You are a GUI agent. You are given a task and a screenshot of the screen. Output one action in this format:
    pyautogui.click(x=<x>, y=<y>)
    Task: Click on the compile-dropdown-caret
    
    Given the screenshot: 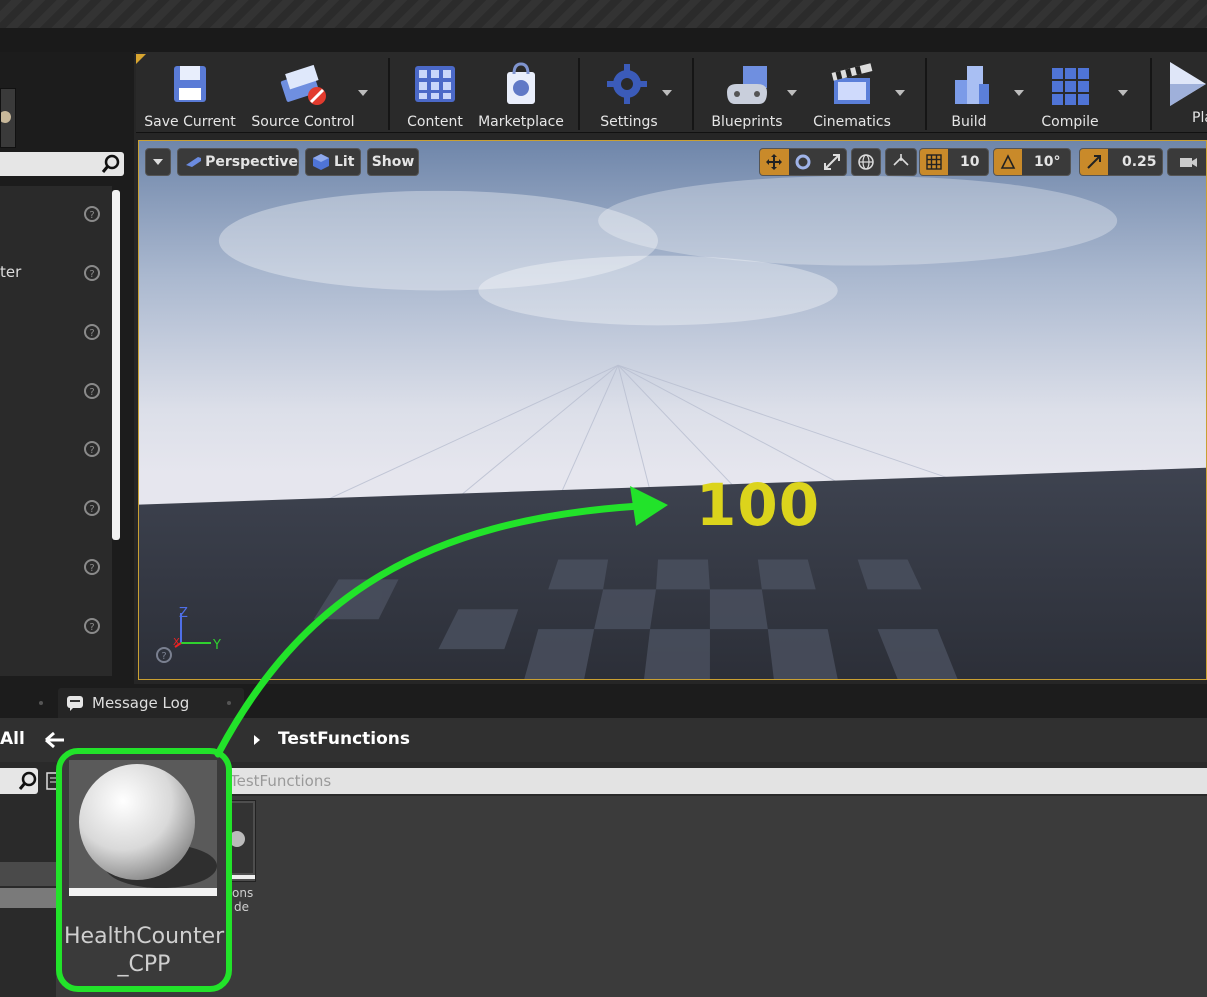 What is the action you would take?
    pyautogui.click(x=1123, y=93)
    